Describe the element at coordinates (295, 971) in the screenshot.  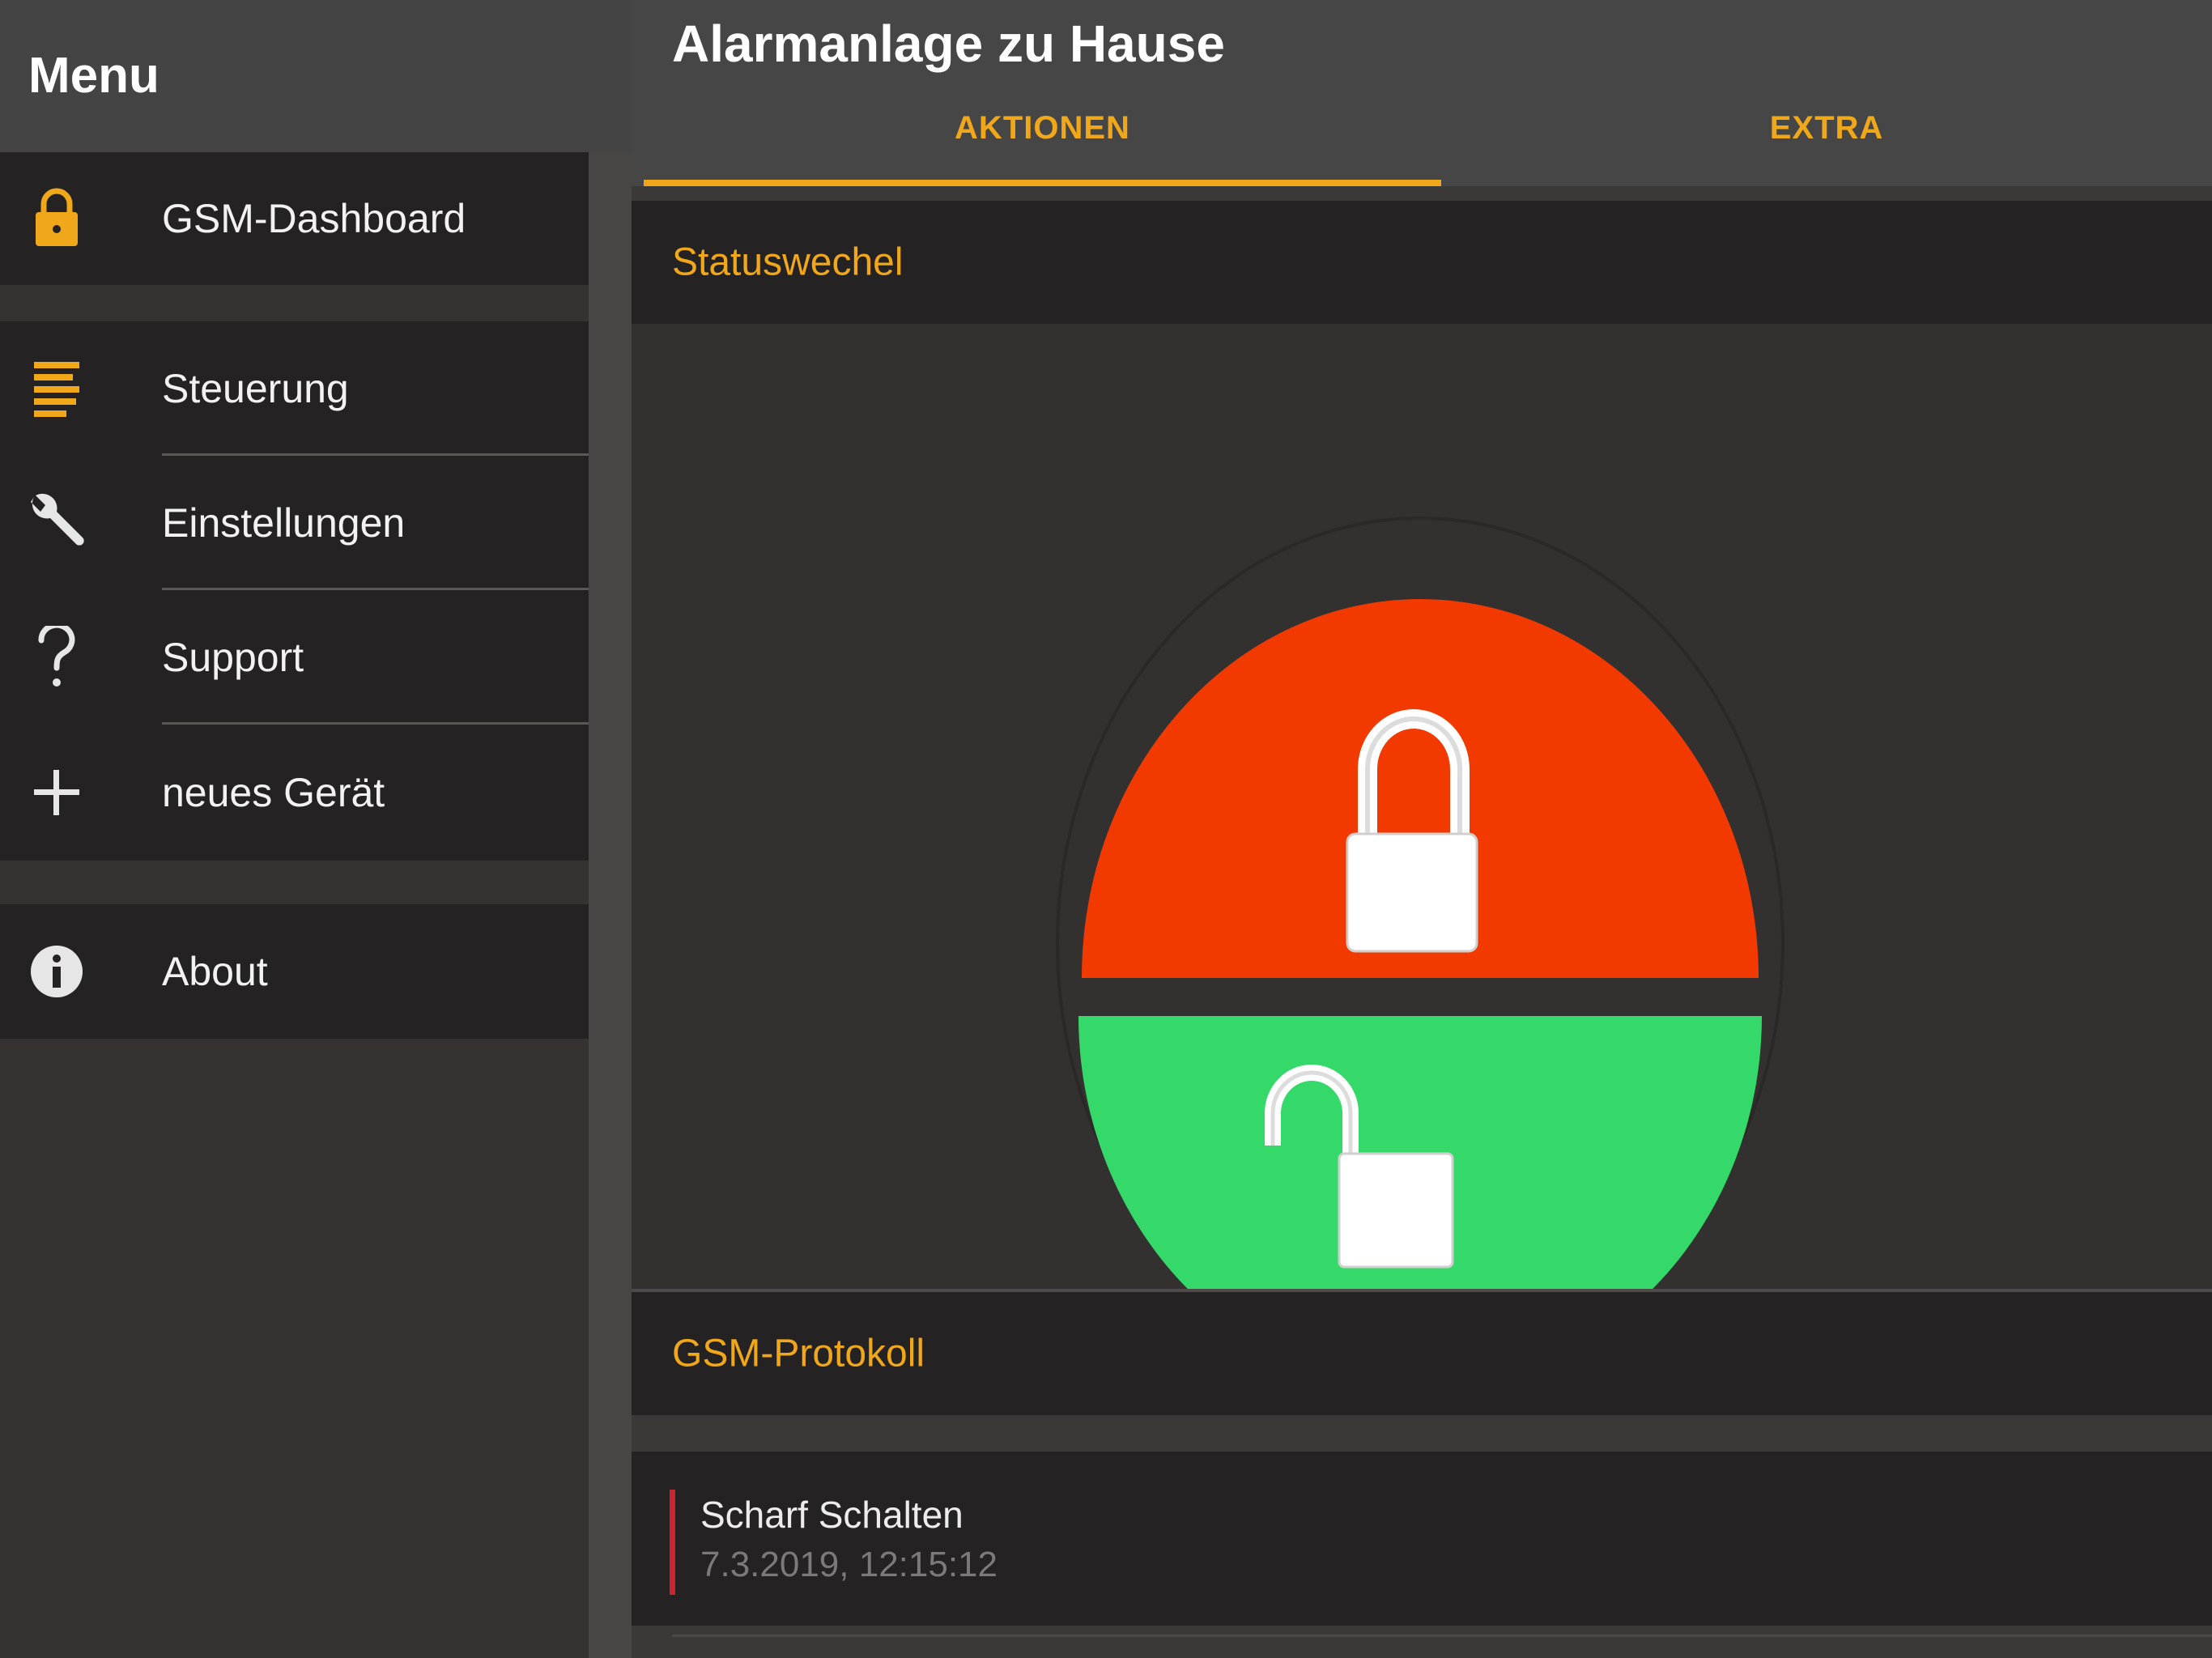
I see `sidebar-item-about: About` at that location.